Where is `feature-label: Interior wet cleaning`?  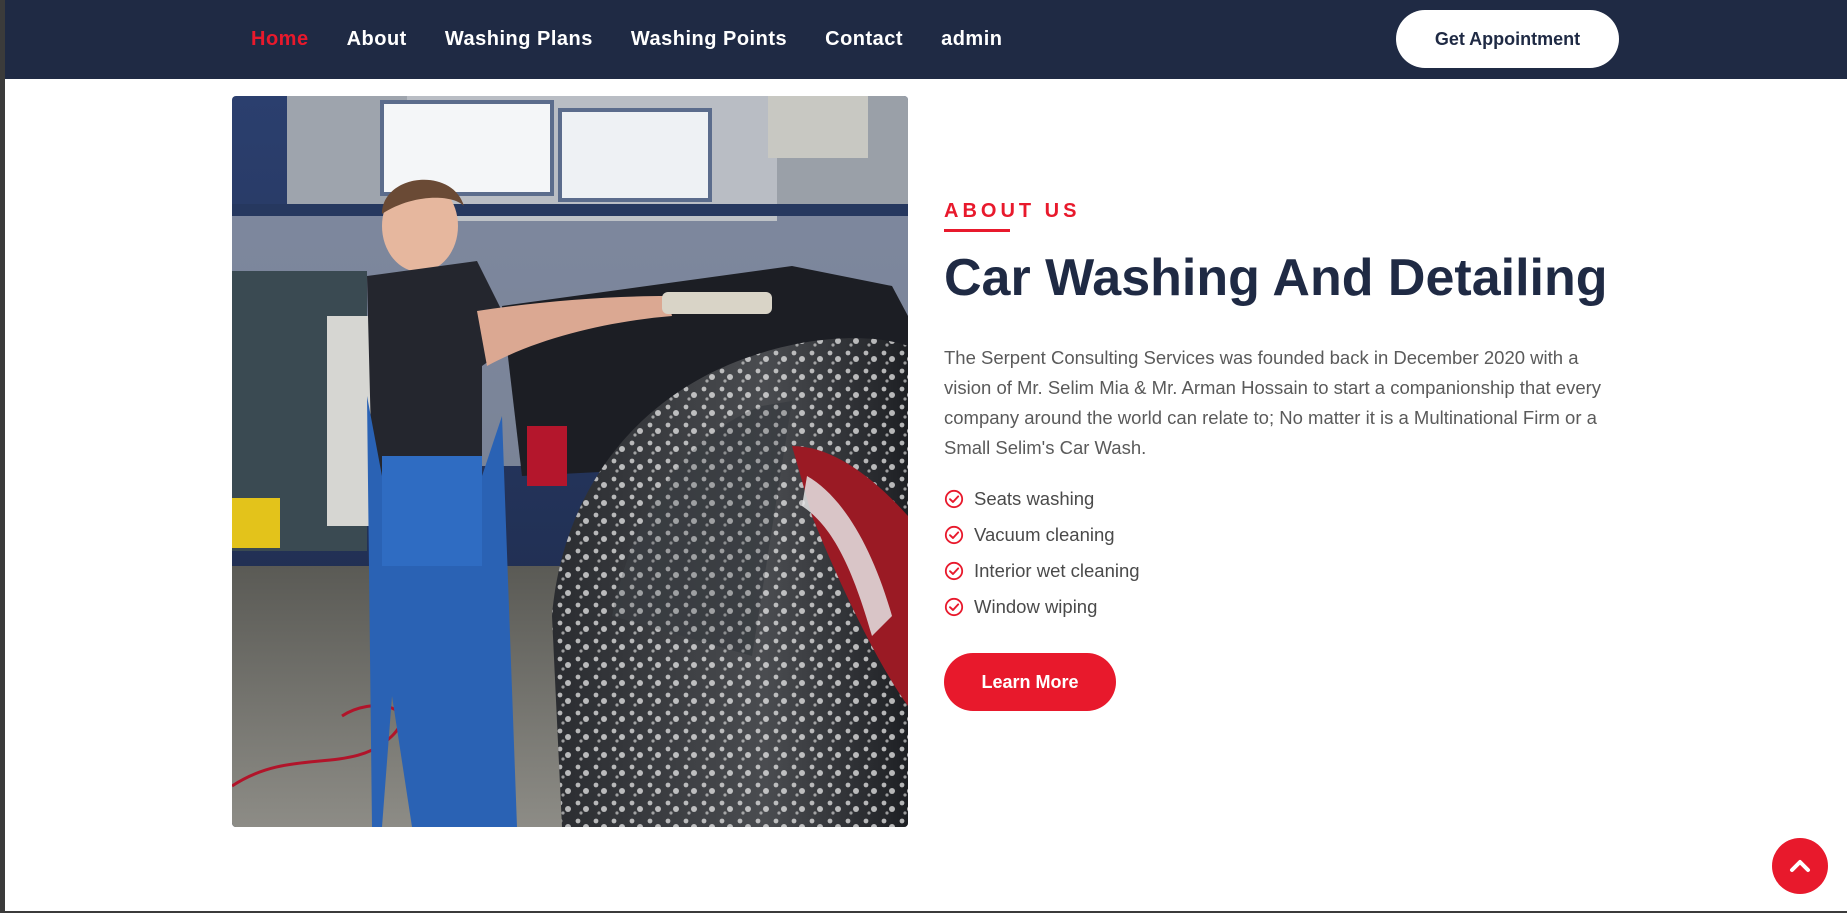 feature-label: Interior wet cleaning is located at coordinates (1057, 571).